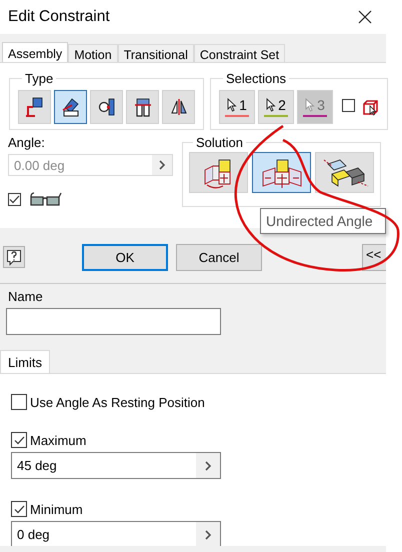 The width and height of the screenshot is (402, 552). I want to click on group-title: Solution, so click(219, 142).